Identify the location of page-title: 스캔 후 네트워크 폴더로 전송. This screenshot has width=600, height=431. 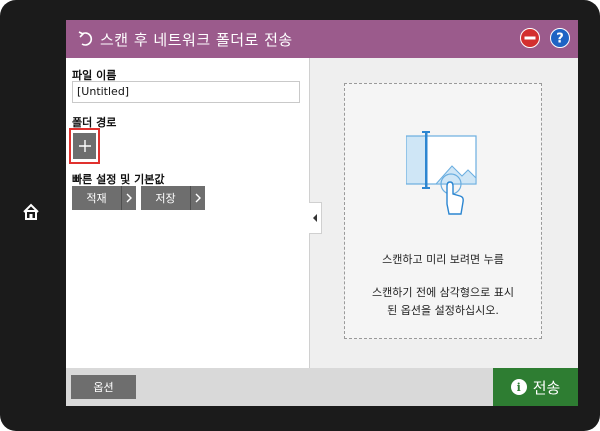
(196, 39).